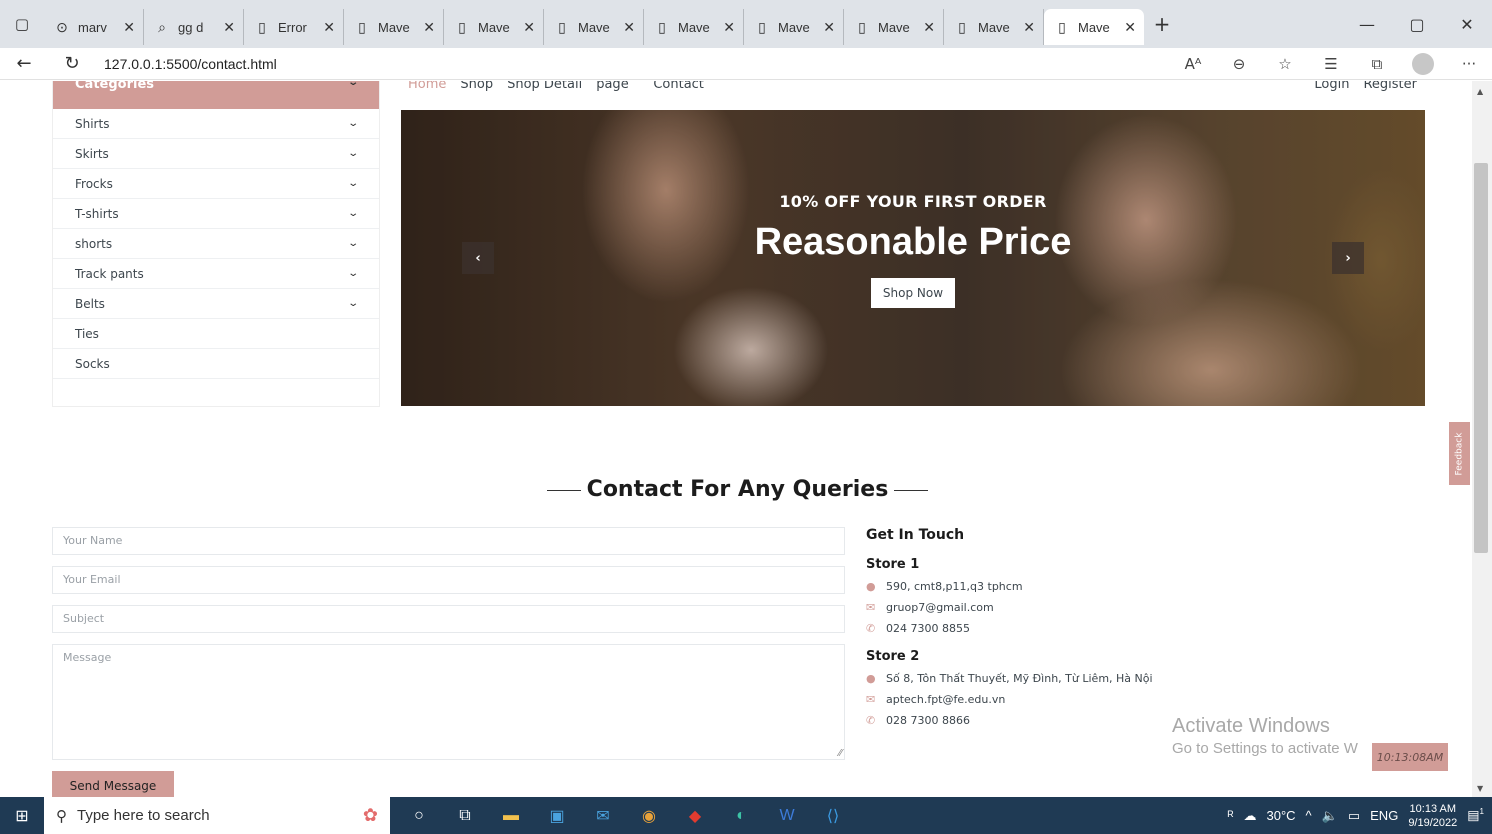 The image size is (1492, 834). What do you see at coordinates (216, 304) in the screenshot?
I see `sidebar-item: Belts ⌄` at bounding box center [216, 304].